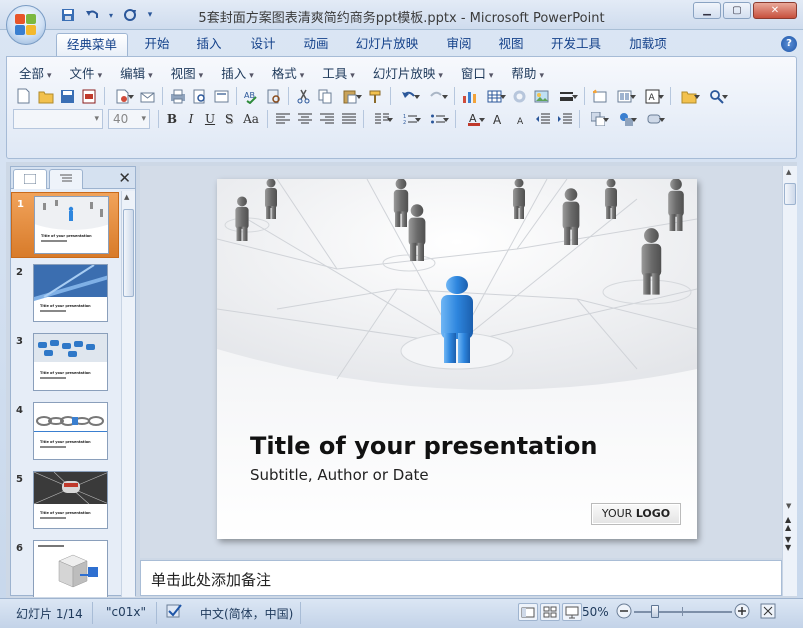 Image resolution: width=803 pixels, height=628 pixels. I want to click on grow-font-icon: A, so click(498, 119).